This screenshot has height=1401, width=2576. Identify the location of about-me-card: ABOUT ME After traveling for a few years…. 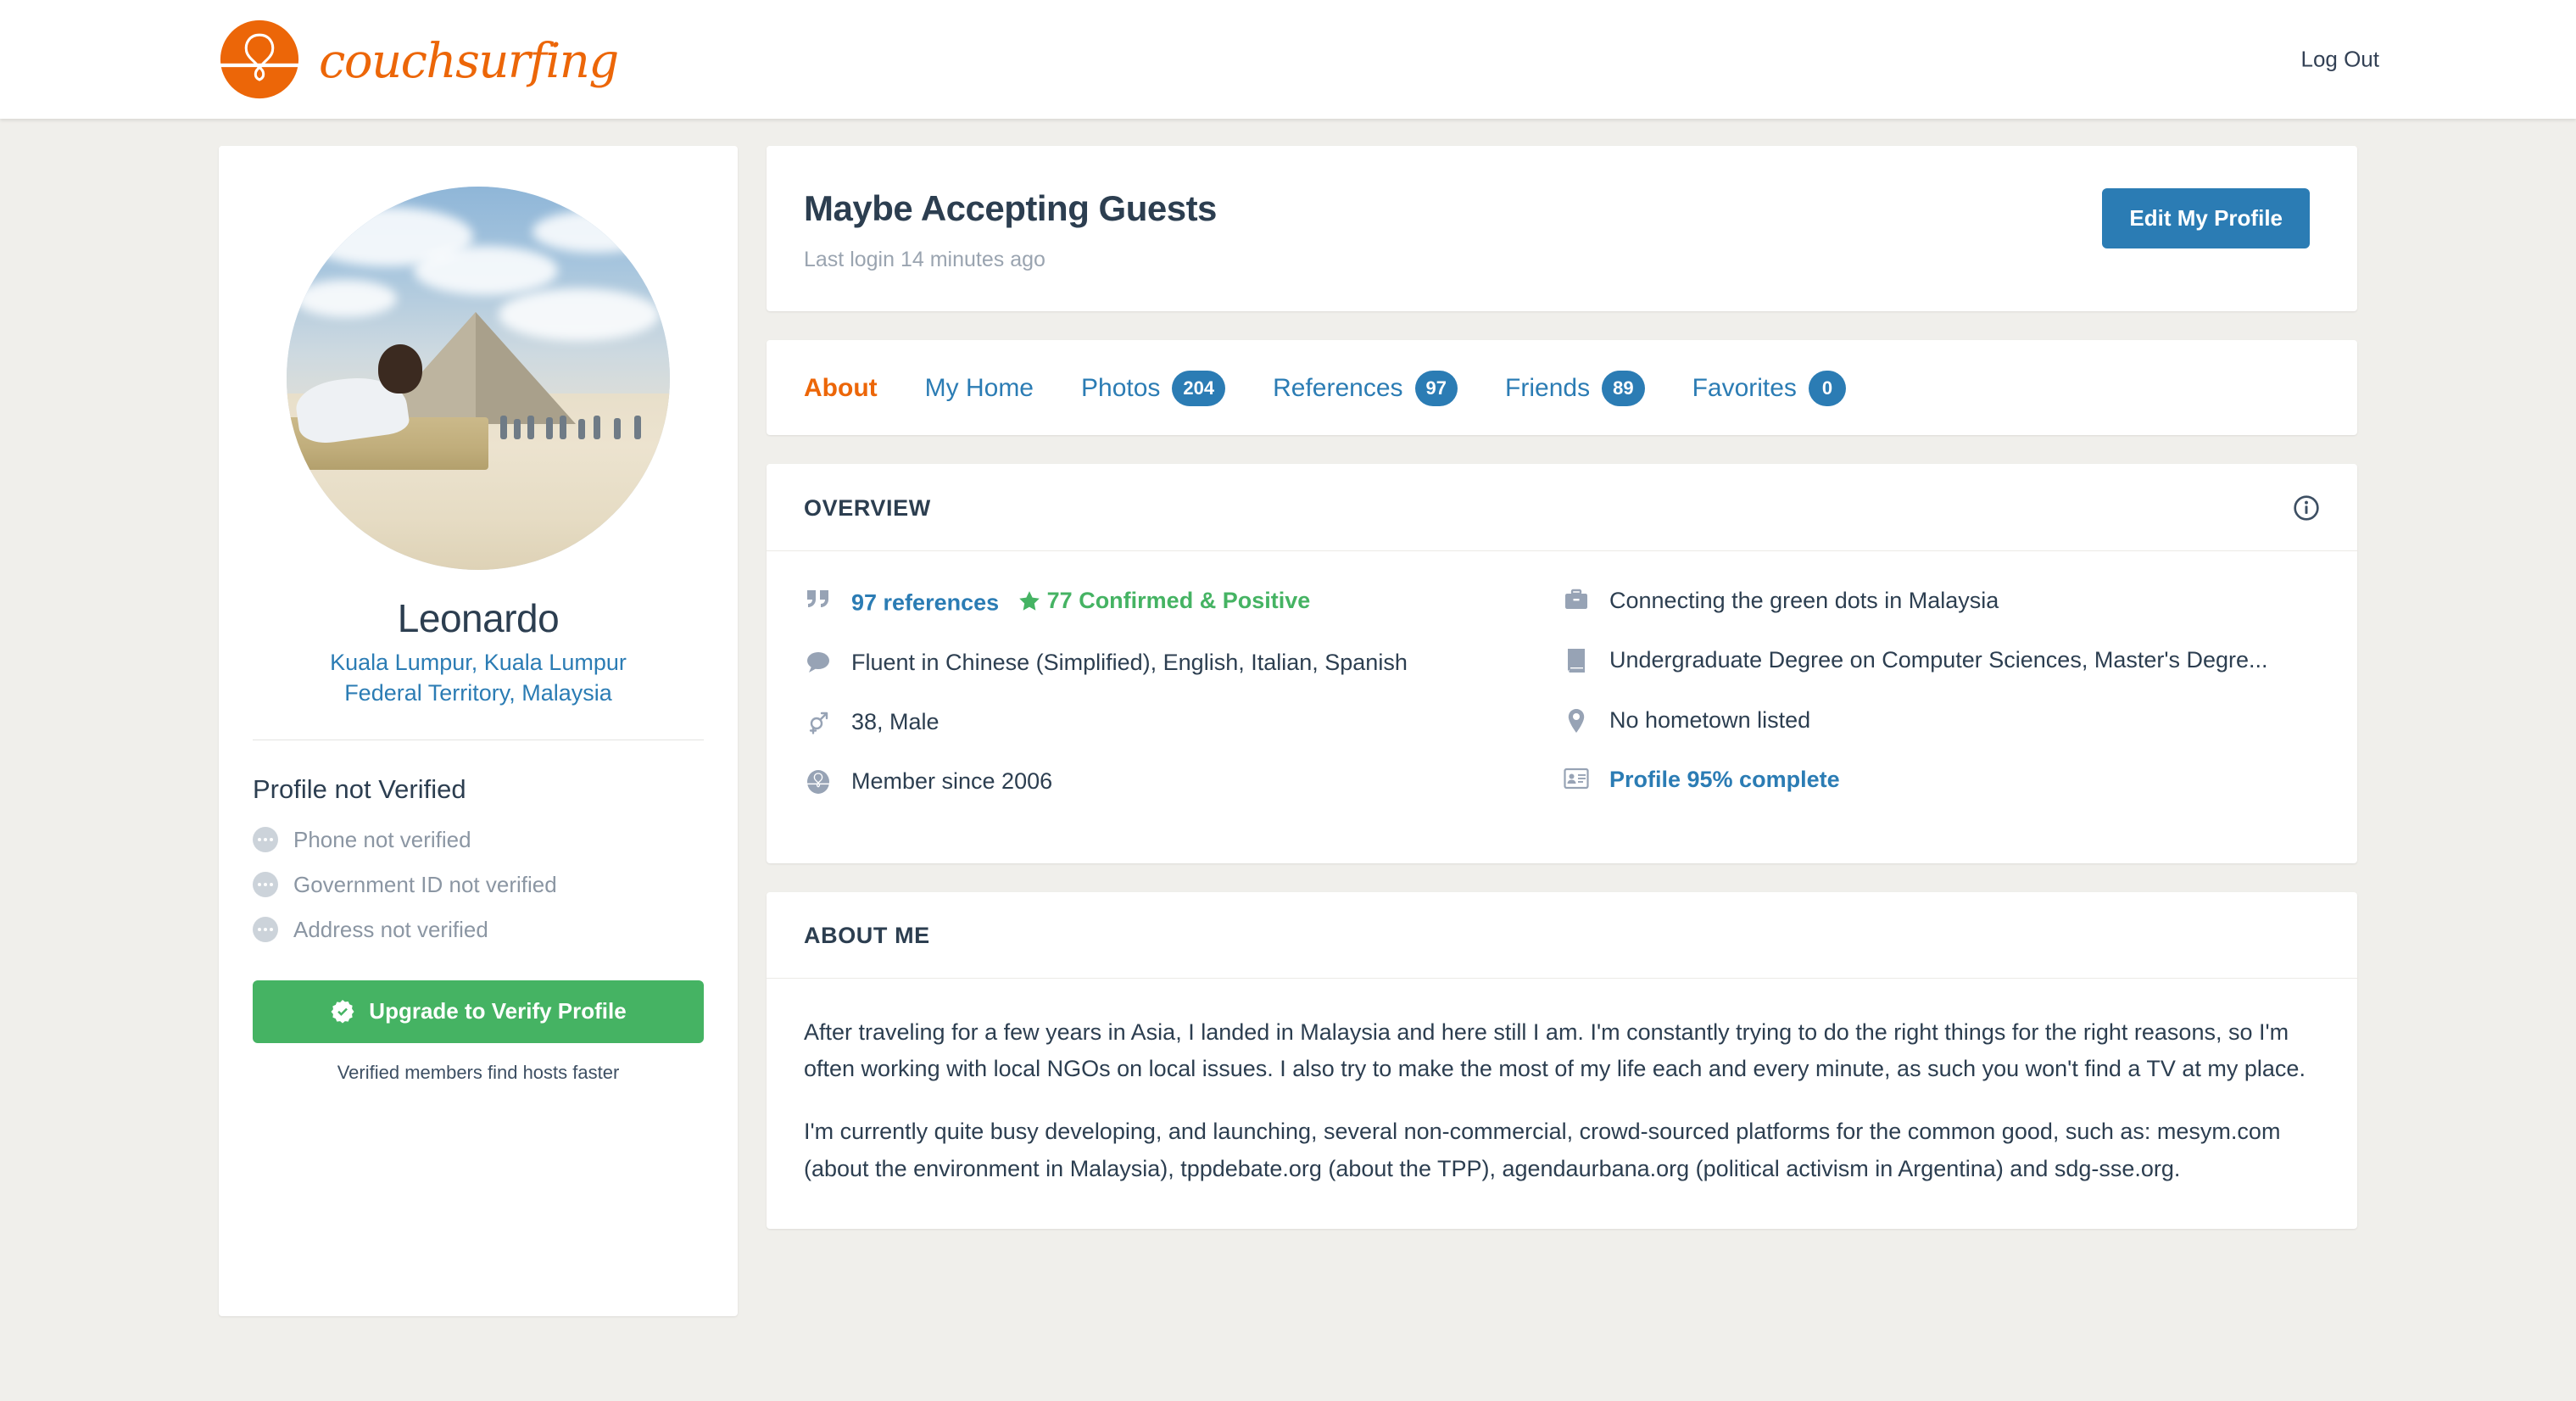
(1562, 1060).